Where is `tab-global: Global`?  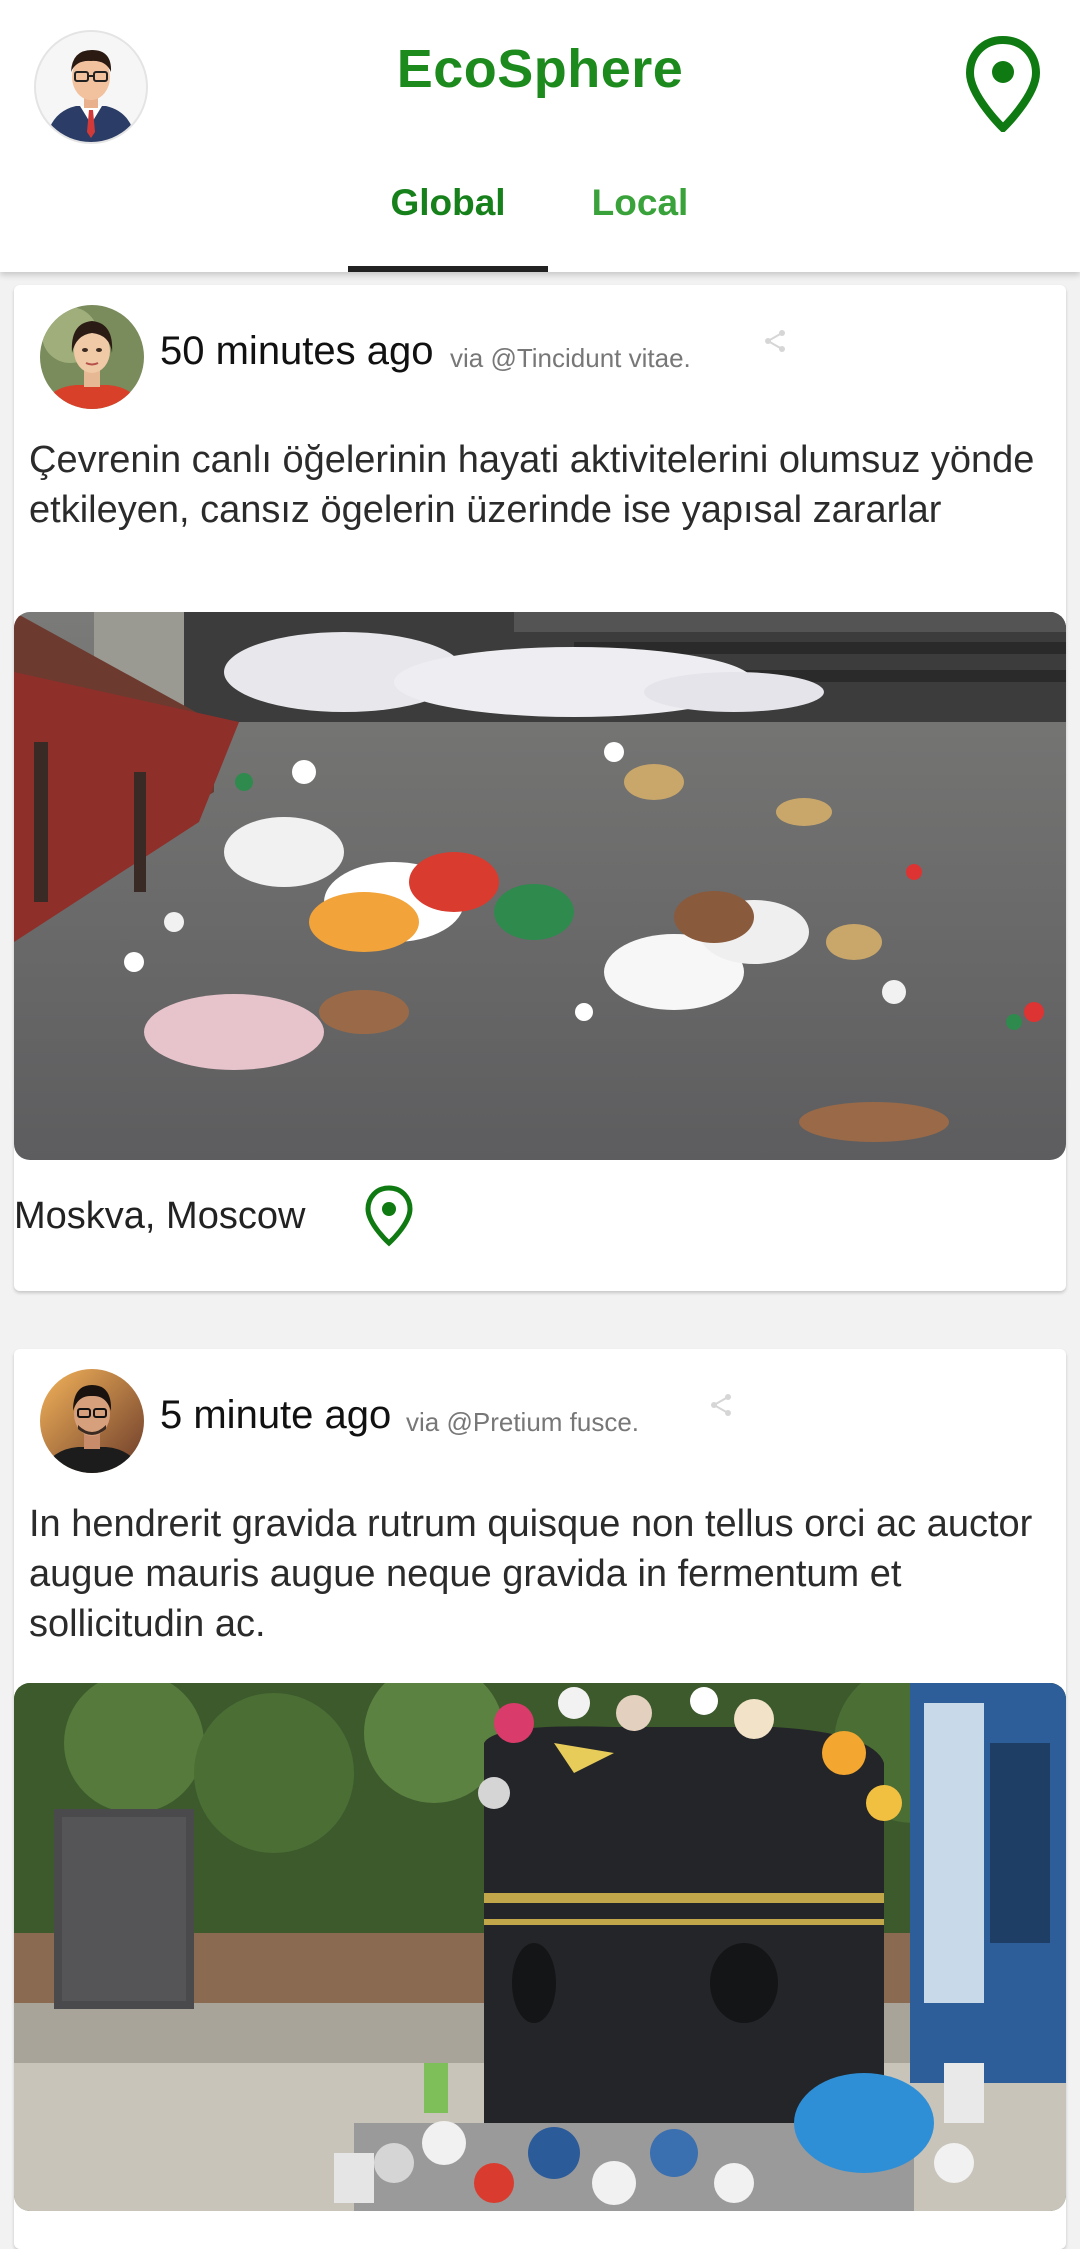 tab-global: Global is located at coordinates (448, 203).